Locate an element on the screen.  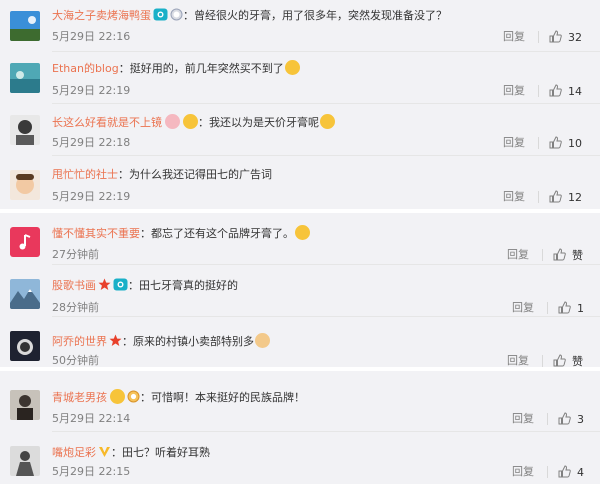
comment-text: ：田七牙膏真的挺好的 is located at coordinates (183, 285).